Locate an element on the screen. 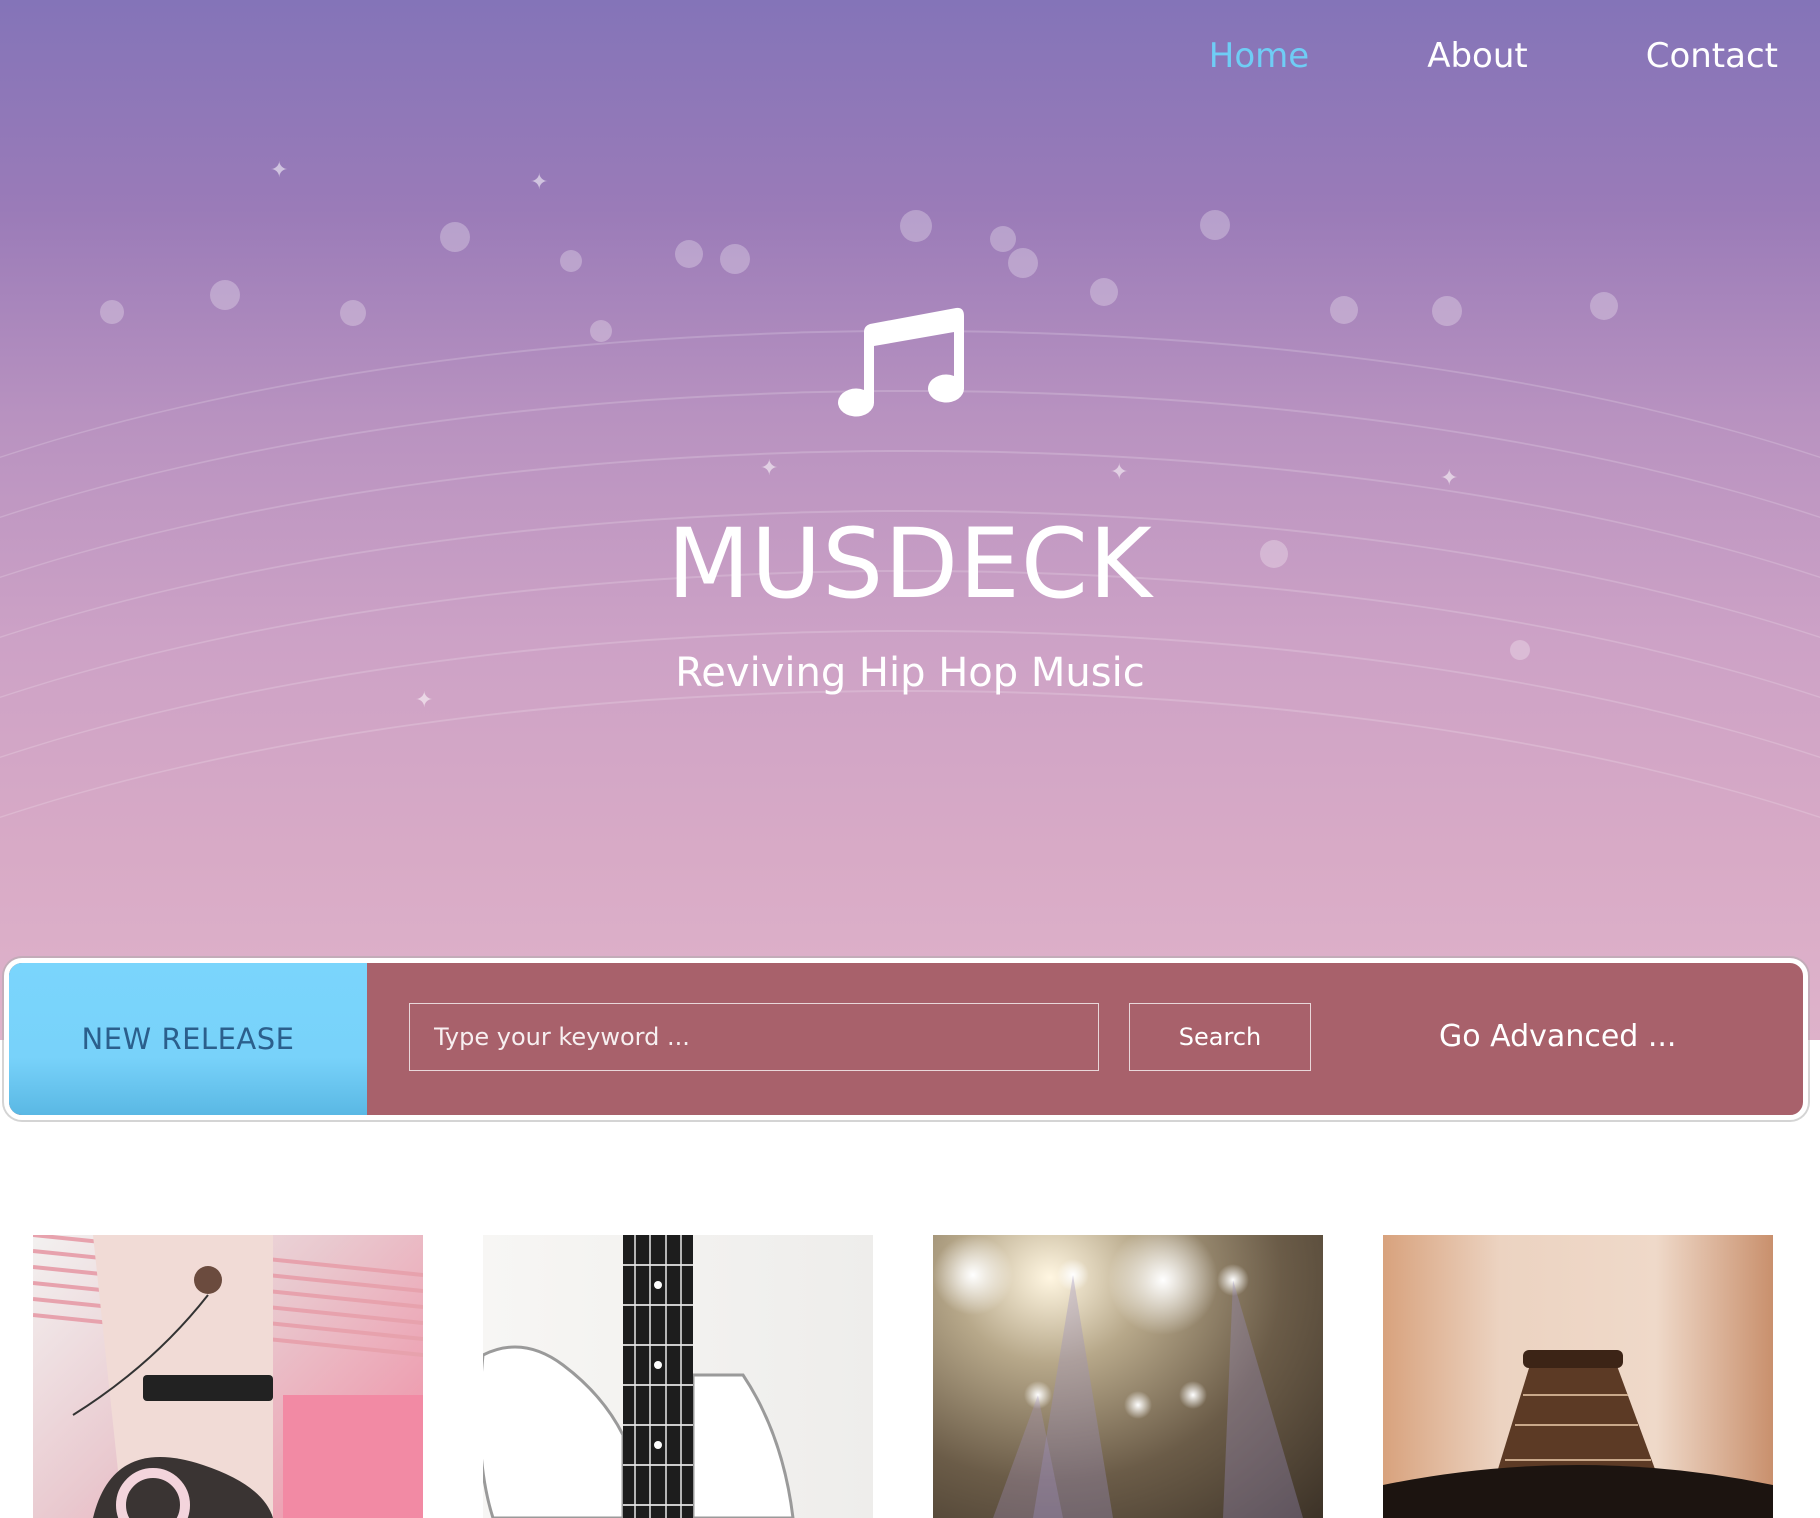  site-title: MUSDECK is located at coordinates (910, 564).